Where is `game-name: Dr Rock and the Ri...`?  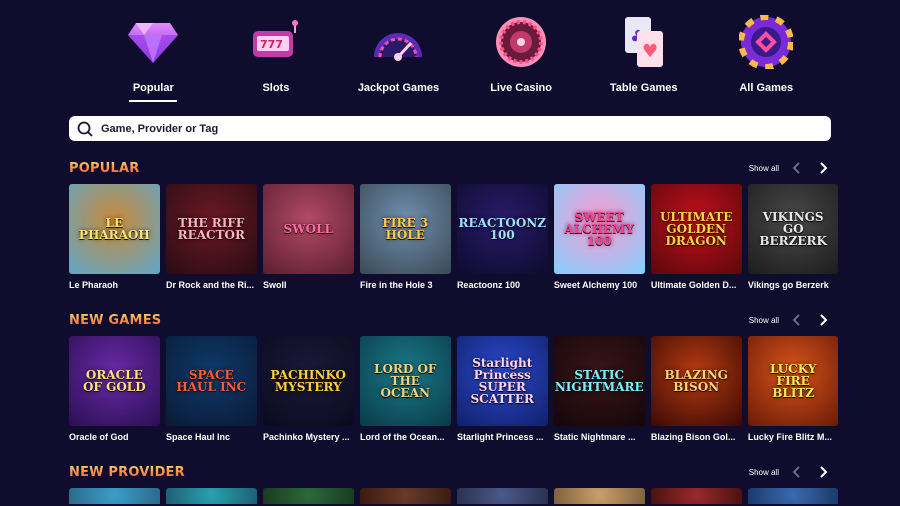 game-name: Dr Rock and the Ri... is located at coordinates (211, 285).